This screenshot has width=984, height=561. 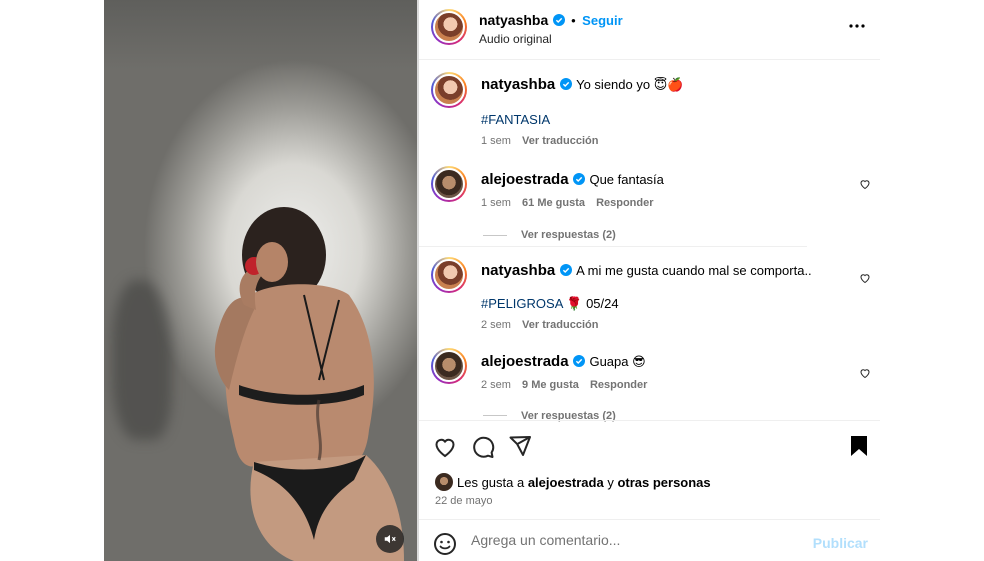 What do you see at coordinates (568, 235) in the screenshot?
I see `view-replies-button: Ver respuestas (2)` at bounding box center [568, 235].